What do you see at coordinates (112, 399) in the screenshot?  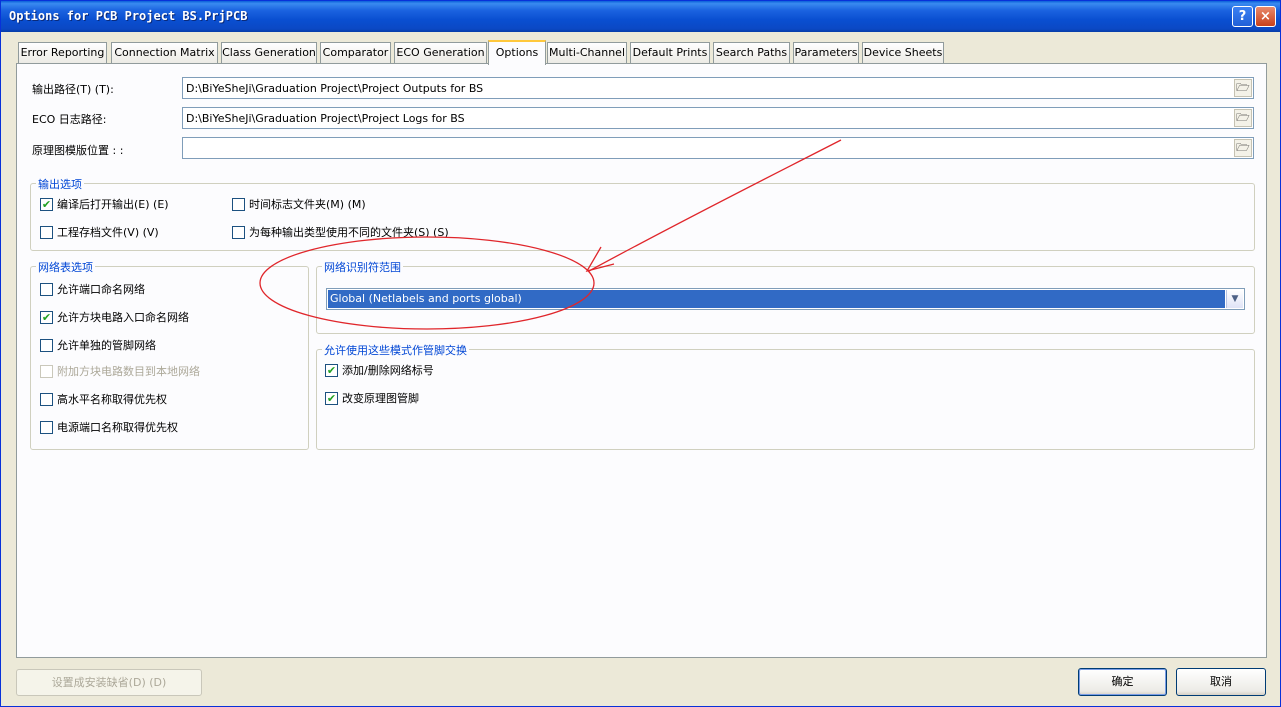 I see `checkbox-label: 高水平名称取得优先权` at bounding box center [112, 399].